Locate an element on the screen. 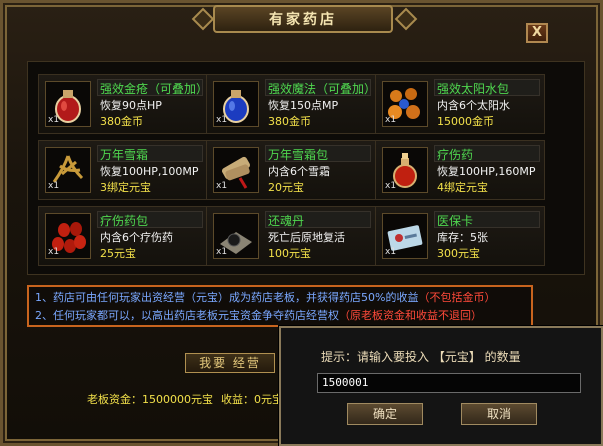 This screenshot has height=446, width=603. invest-amount-input: 1500001 is located at coordinates (449, 383).